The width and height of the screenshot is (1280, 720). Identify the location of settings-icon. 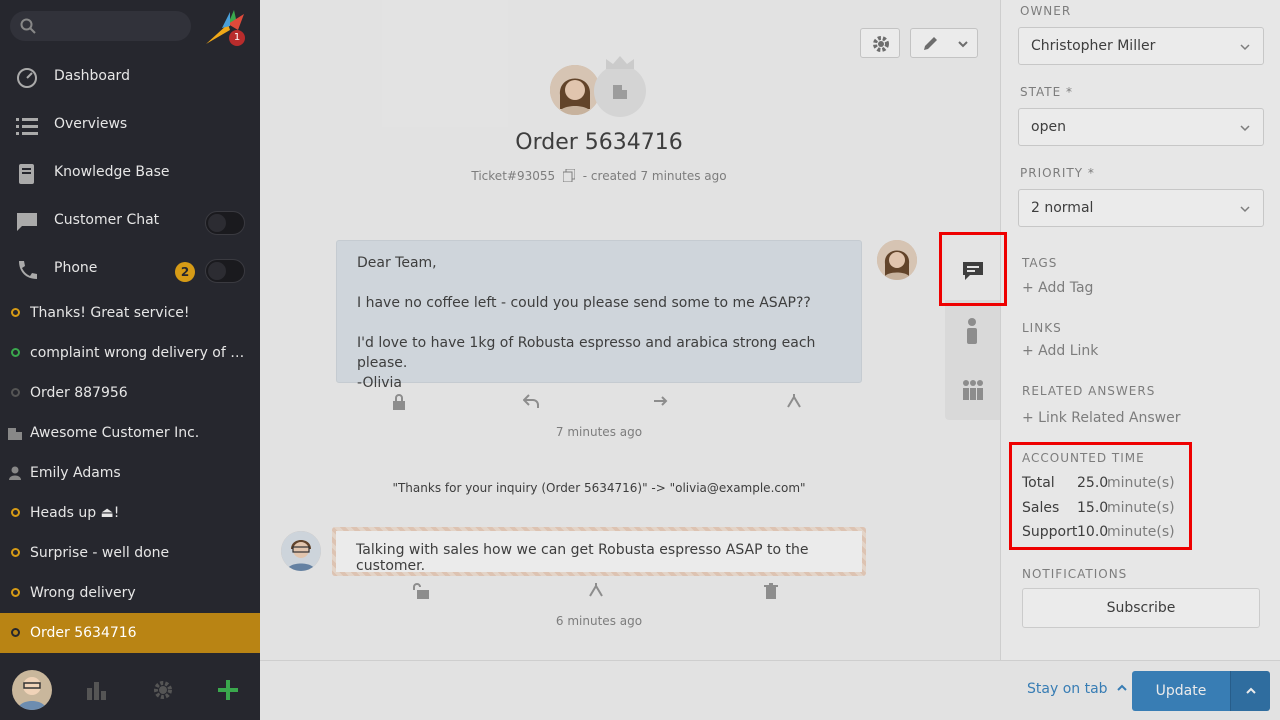
(163, 690).